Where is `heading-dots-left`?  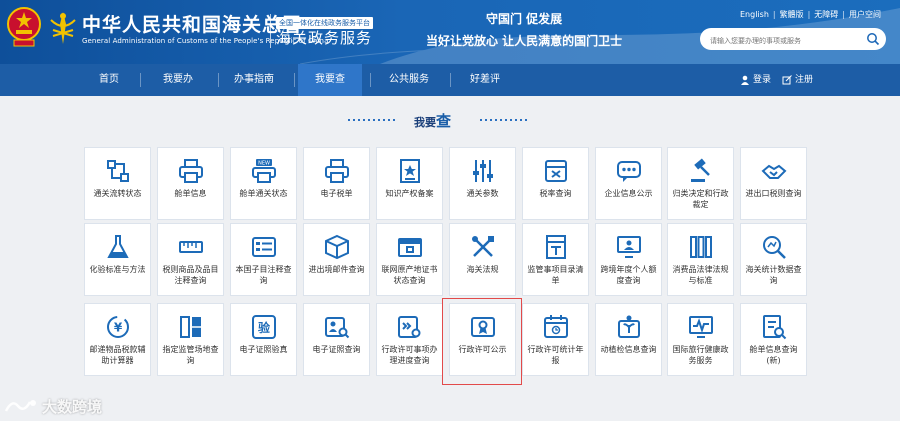 heading-dots-left is located at coordinates (373, 120).